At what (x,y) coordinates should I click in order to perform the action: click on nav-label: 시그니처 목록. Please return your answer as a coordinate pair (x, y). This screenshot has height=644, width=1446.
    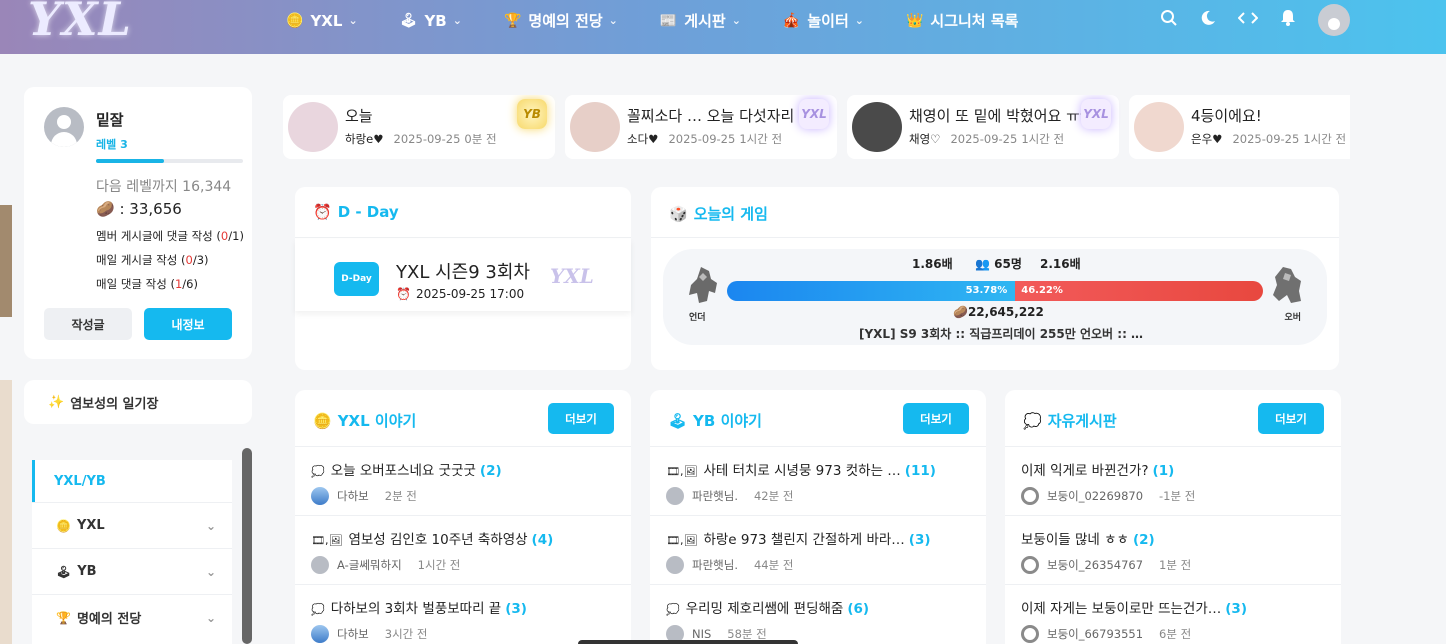
    Looking at the image, I should click on (974, 21).